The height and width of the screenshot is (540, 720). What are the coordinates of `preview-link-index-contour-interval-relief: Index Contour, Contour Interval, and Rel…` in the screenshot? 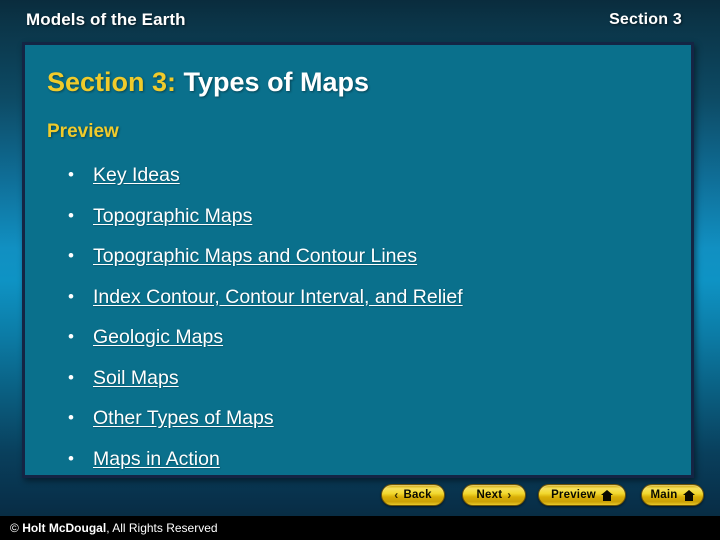 It's located at (278, 297).